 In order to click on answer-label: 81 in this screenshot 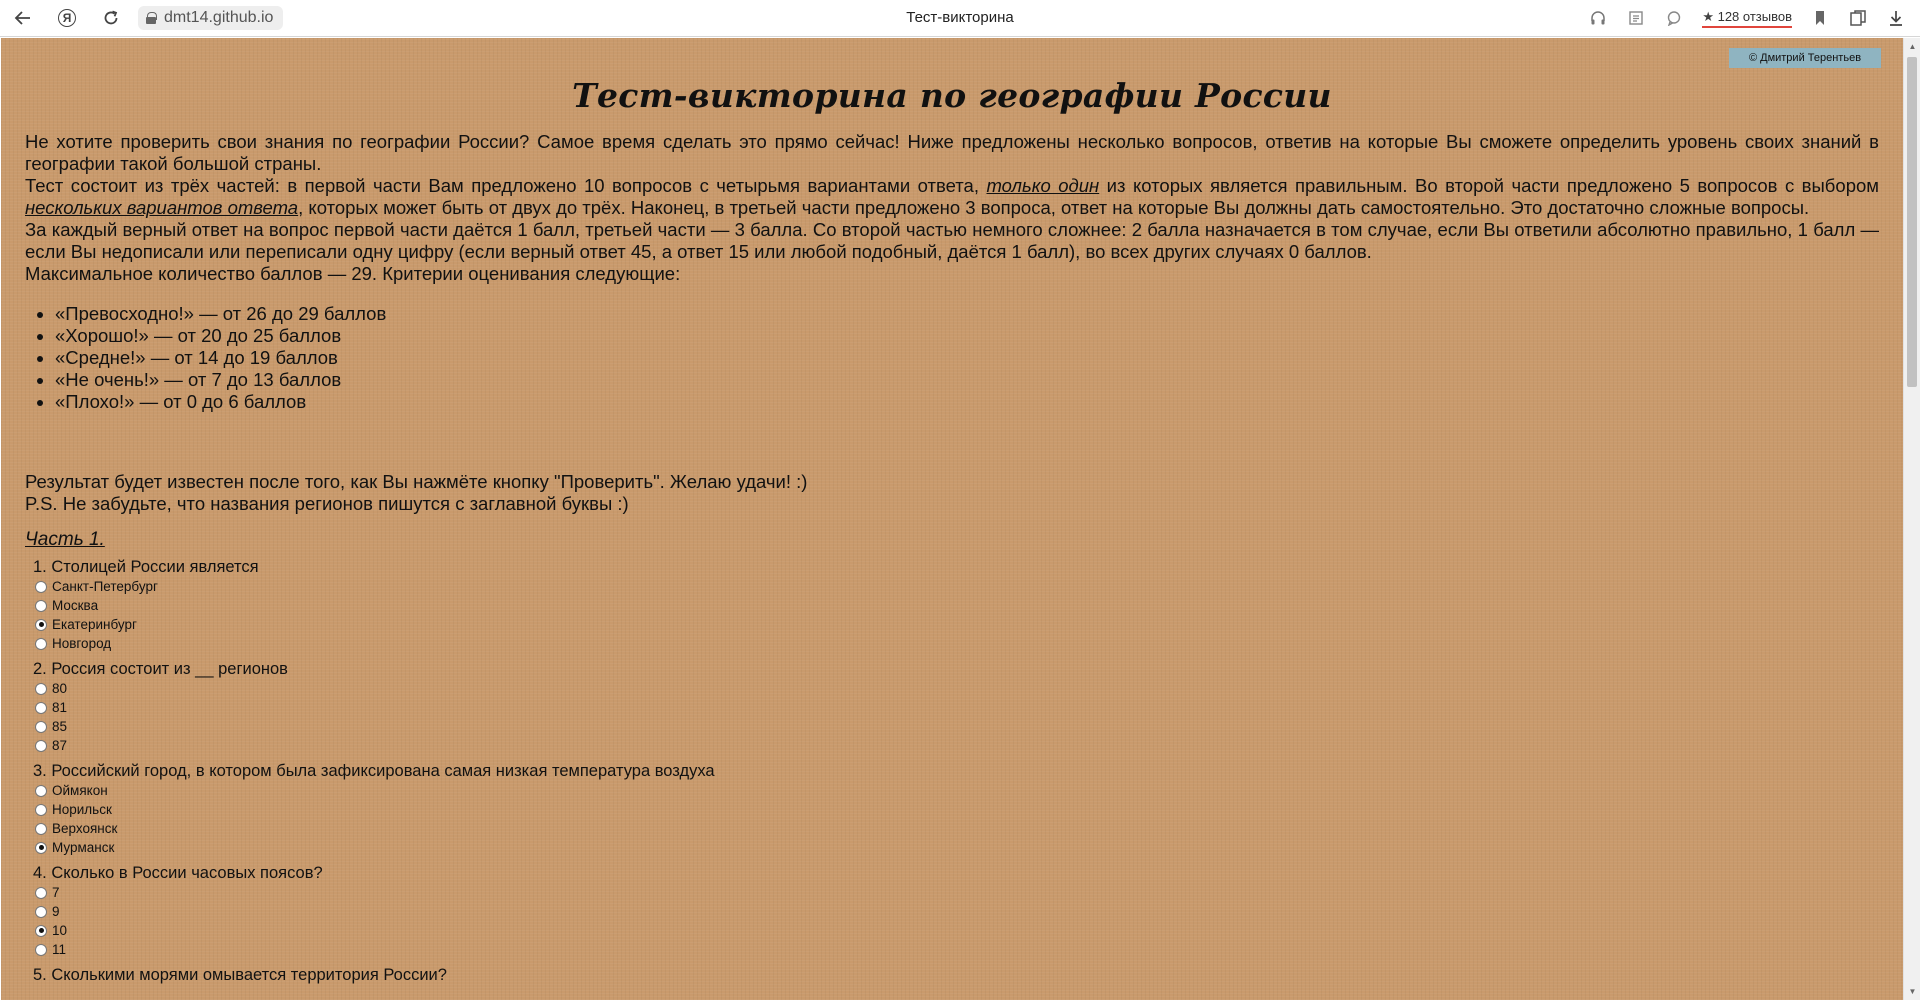, I will do `click(60, 707)`.